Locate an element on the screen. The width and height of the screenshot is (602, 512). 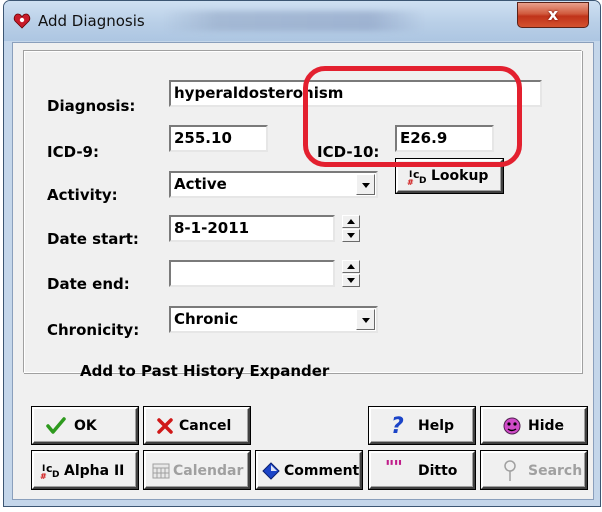
heart-icon is located at coordinates (22, 21).